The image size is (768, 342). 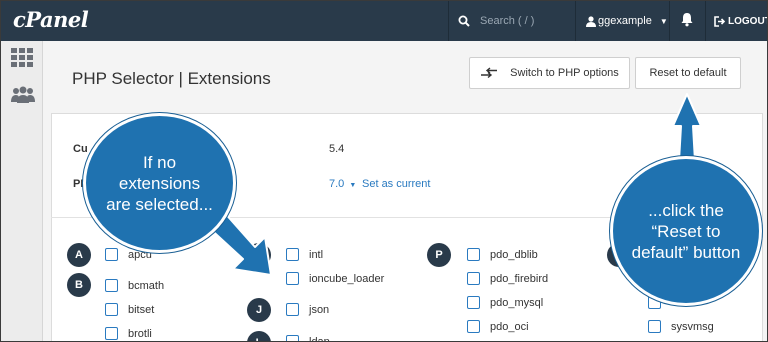 What do you see at coordinates (687, 127) in the screenshot?
I see `callout-arrow-right` at bounding box center [687, 127].